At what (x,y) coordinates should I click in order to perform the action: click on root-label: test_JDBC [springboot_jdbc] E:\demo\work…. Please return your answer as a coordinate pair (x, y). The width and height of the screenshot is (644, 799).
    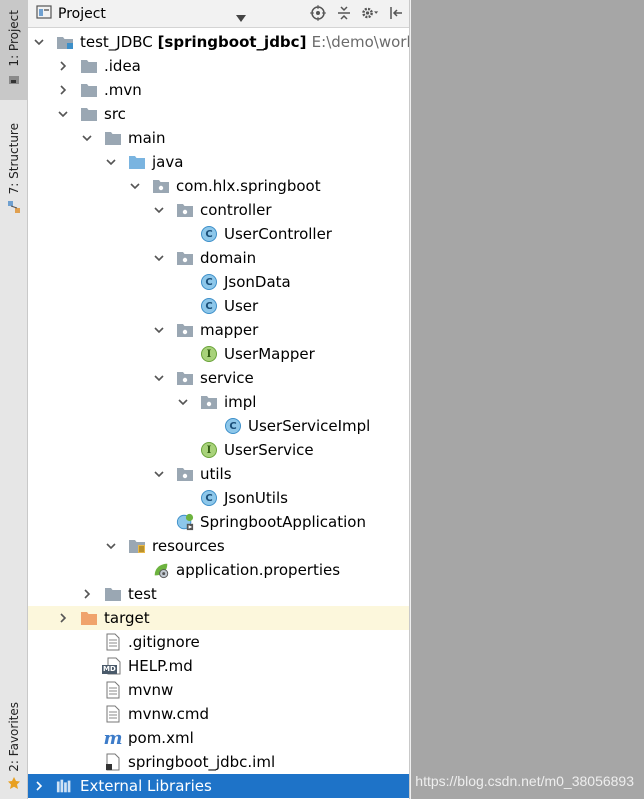
    Looking at the image, I should click on (244, 42).